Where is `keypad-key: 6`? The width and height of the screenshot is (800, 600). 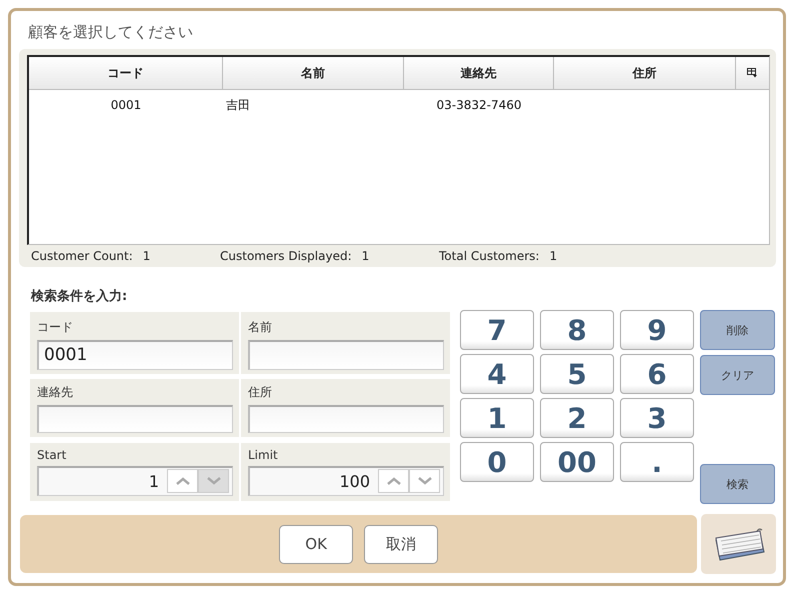
keypad-key: 6 is located at coordinates (657, 374).